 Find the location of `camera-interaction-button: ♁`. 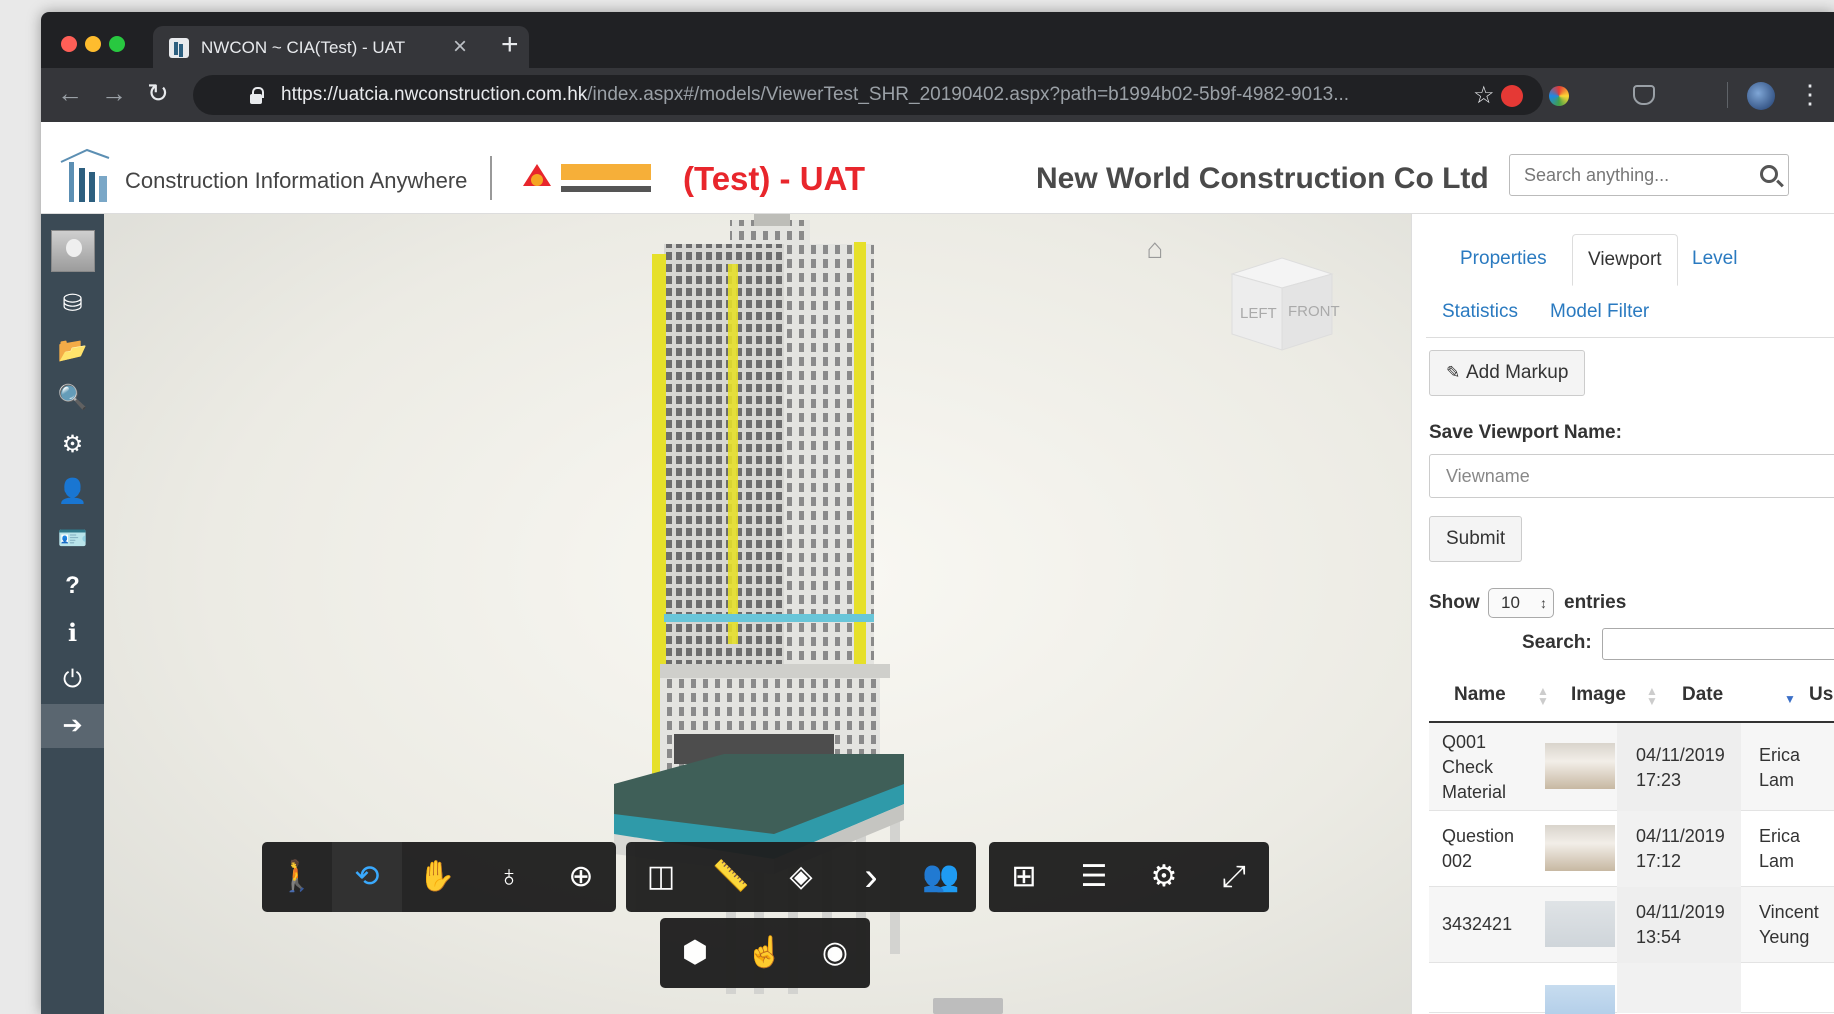

camera-interaction-button: ♁ is located at coordinates (509, 877).